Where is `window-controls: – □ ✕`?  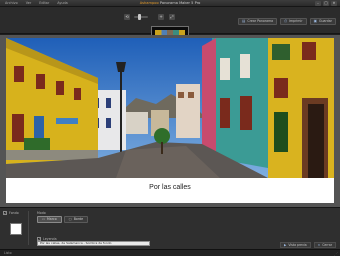
window-controls: – □ ✕ is located at coordinates (326, 3).